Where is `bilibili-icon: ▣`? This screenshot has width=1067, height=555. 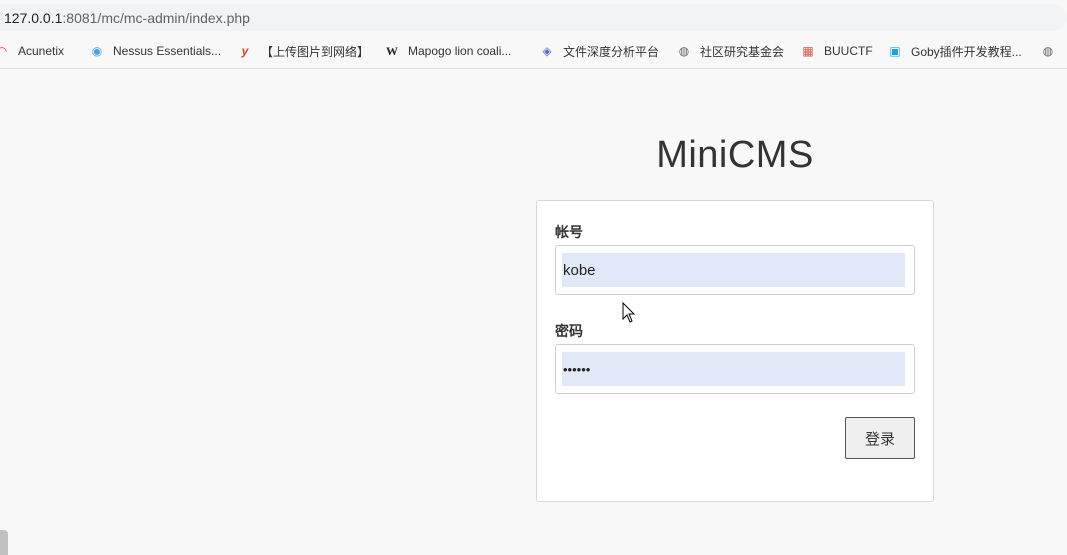
bilibili-icon: ▣ is located at coordinates (895, 51).